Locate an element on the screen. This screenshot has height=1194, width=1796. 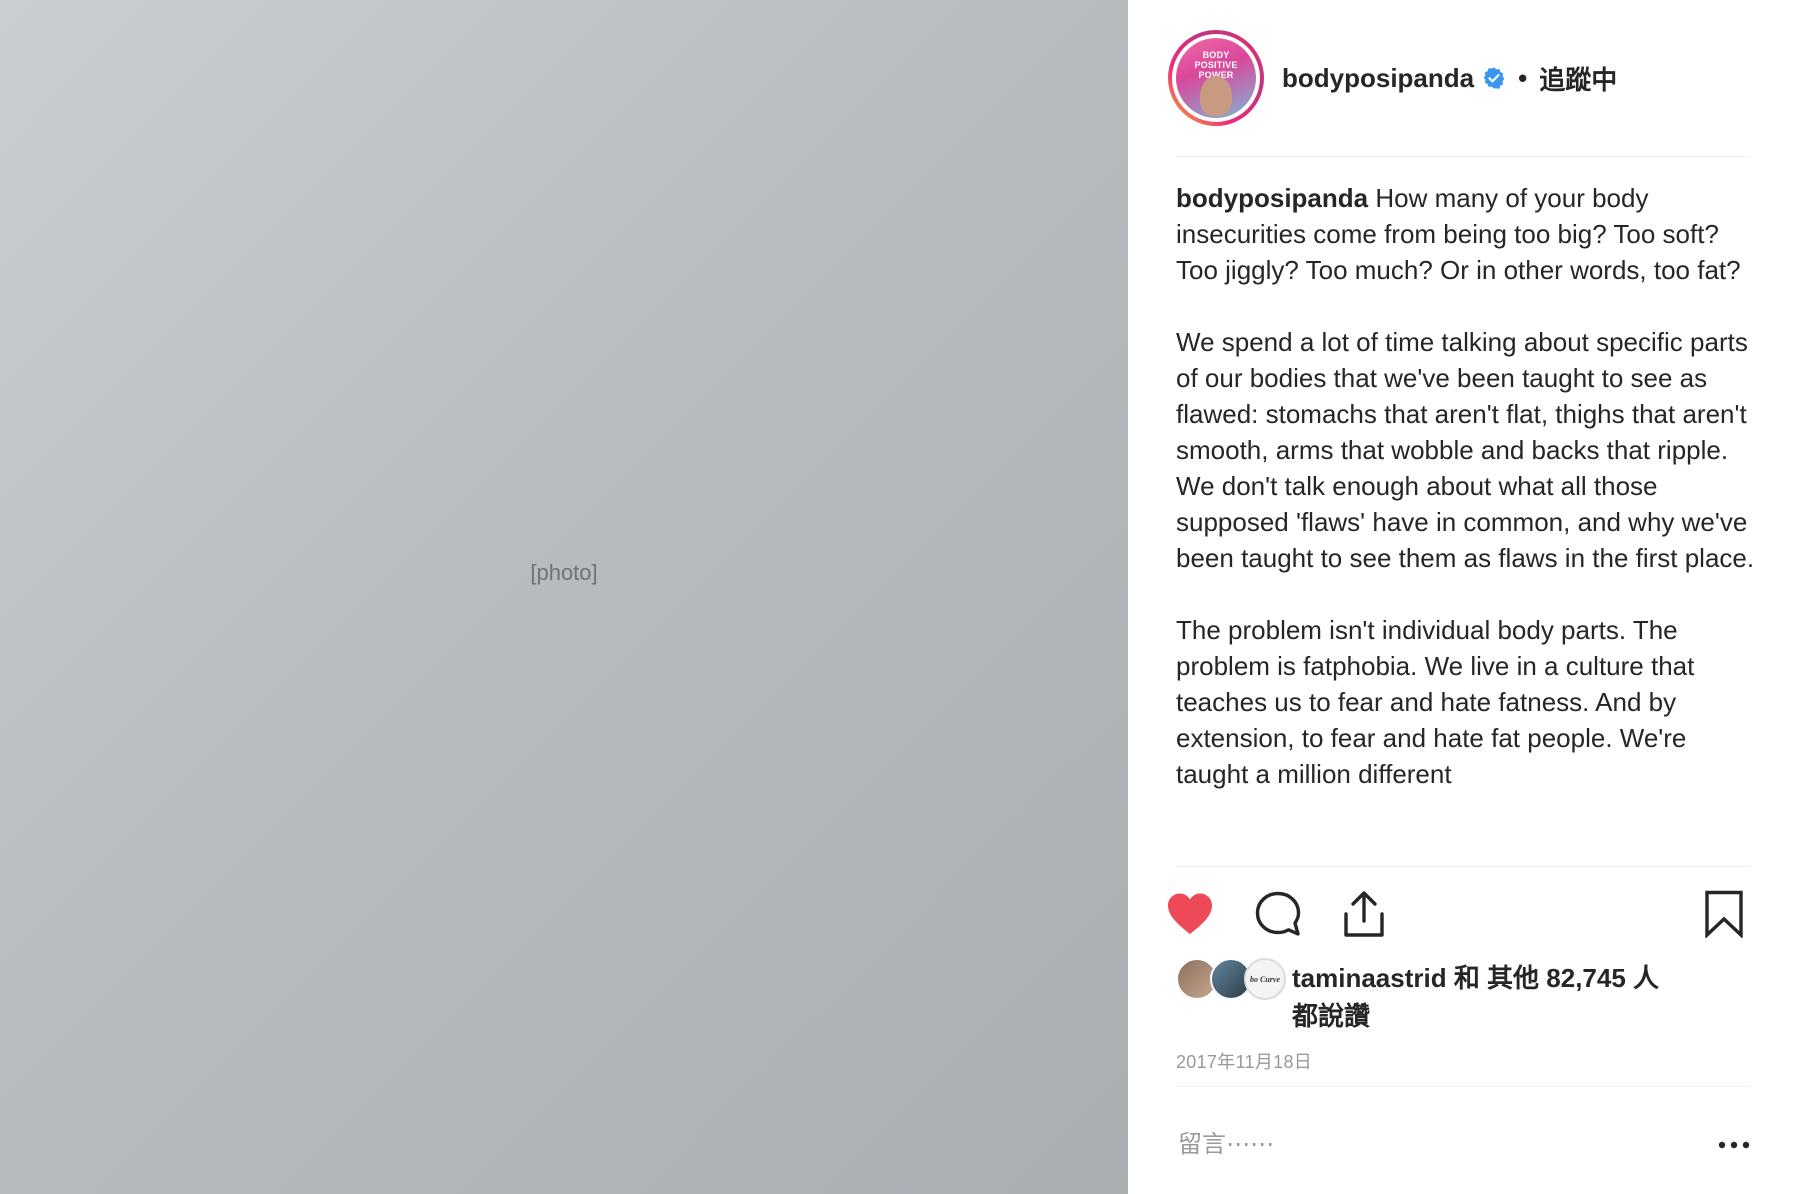
share-icon is located at coordinates (1364, 914).